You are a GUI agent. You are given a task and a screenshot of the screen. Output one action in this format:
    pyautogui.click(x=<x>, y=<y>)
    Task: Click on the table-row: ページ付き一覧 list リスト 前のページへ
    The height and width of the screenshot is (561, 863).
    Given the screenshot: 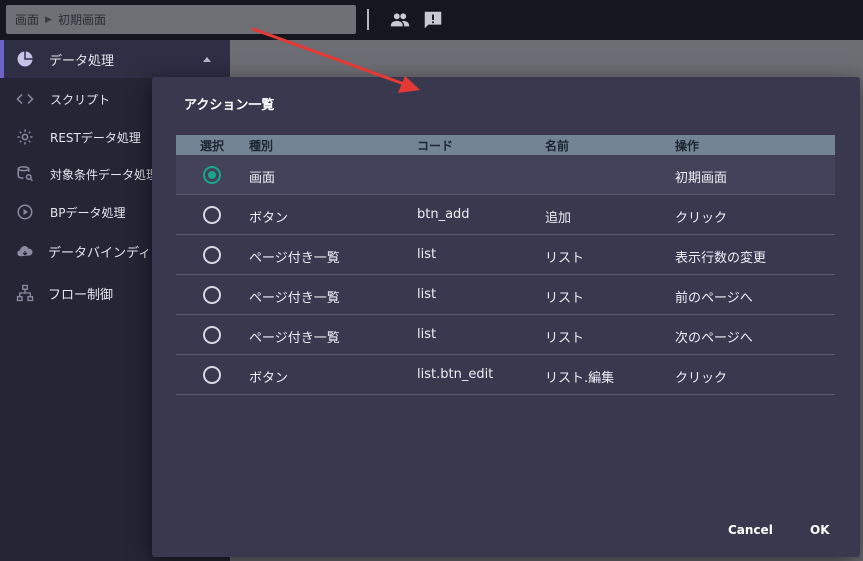 What is the action you would take?
    pyautogui.click(x=505, y=295)
    